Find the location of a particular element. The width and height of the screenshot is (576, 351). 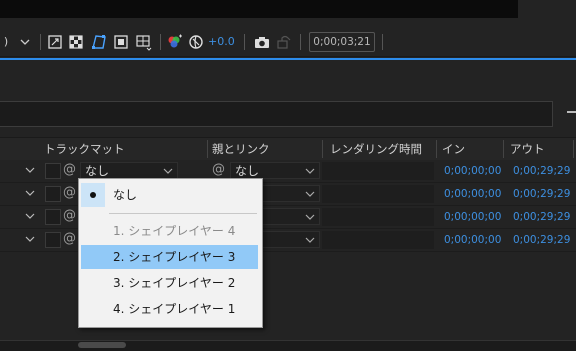

composition-viewer is located at coordinates (288, 14).